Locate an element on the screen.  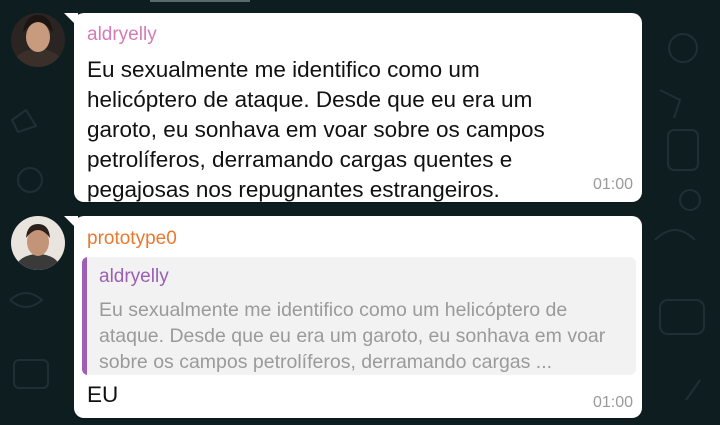
reply-author: aldryelly is located at coordinates (134, 276).